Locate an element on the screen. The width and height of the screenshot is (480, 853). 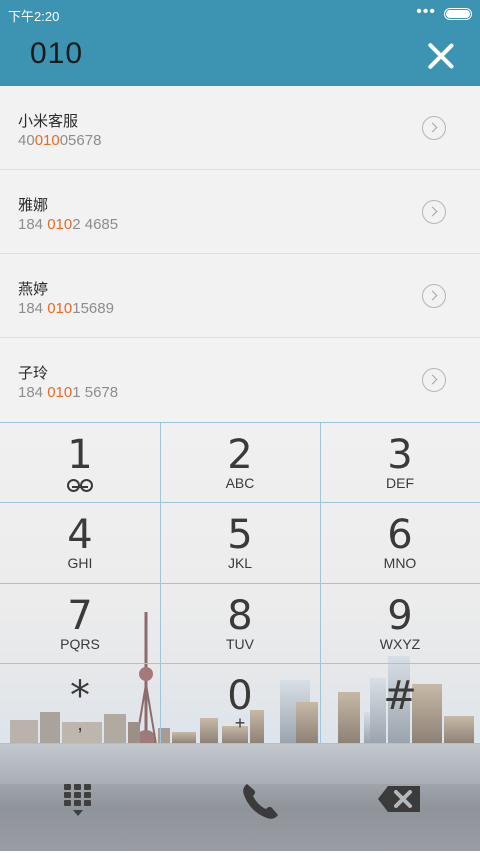
contact-number: 4001005678 is located at coordinates (59, 140).